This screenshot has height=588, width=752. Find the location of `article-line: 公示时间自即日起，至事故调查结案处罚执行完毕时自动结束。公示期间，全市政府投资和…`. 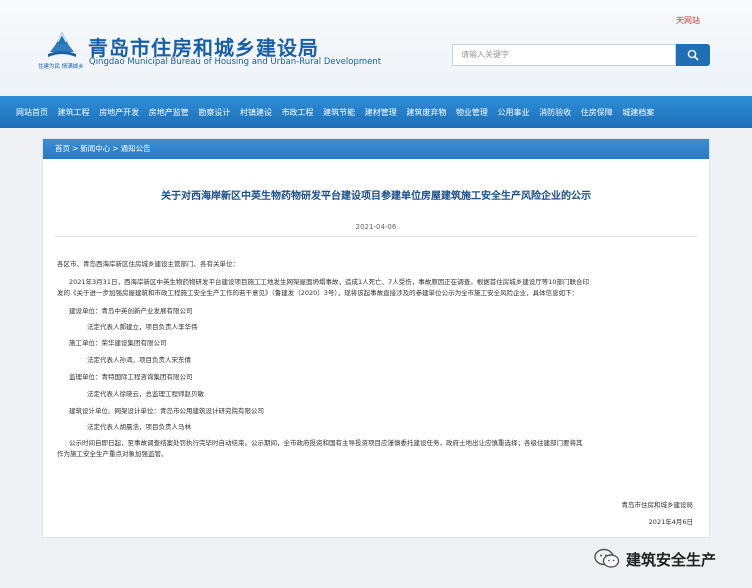

article-line: 公示时间自即日起，至事故调查结案处罚执行完毕时自动结束。公示期间，全市政府投资和… is located at coordinates (326, 443).